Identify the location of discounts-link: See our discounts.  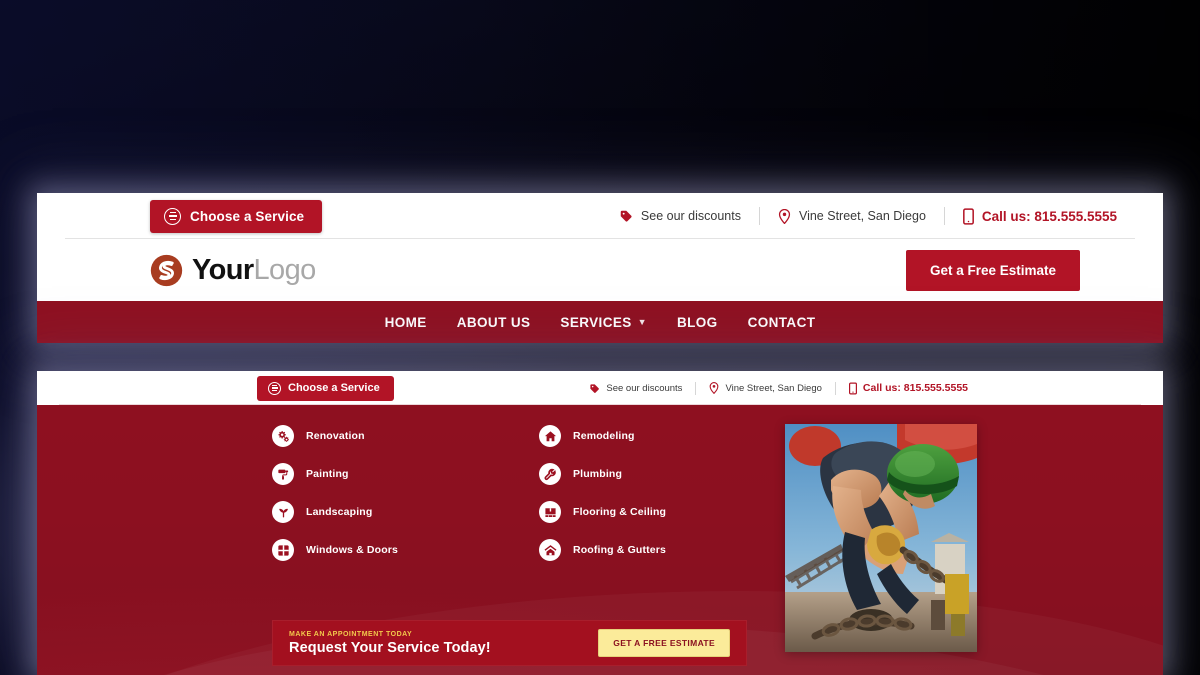
(680, 216).